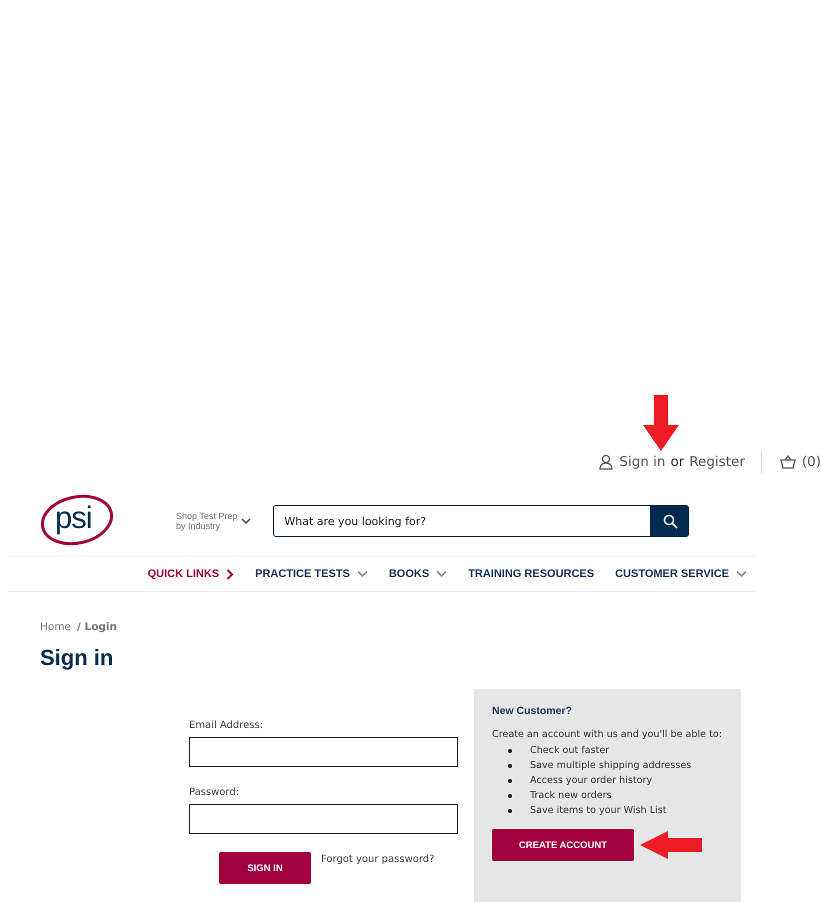  Describe the element at coordinates (418, 574) in the screenshot. I see `nav-menu-item: BOOKS` at that location.